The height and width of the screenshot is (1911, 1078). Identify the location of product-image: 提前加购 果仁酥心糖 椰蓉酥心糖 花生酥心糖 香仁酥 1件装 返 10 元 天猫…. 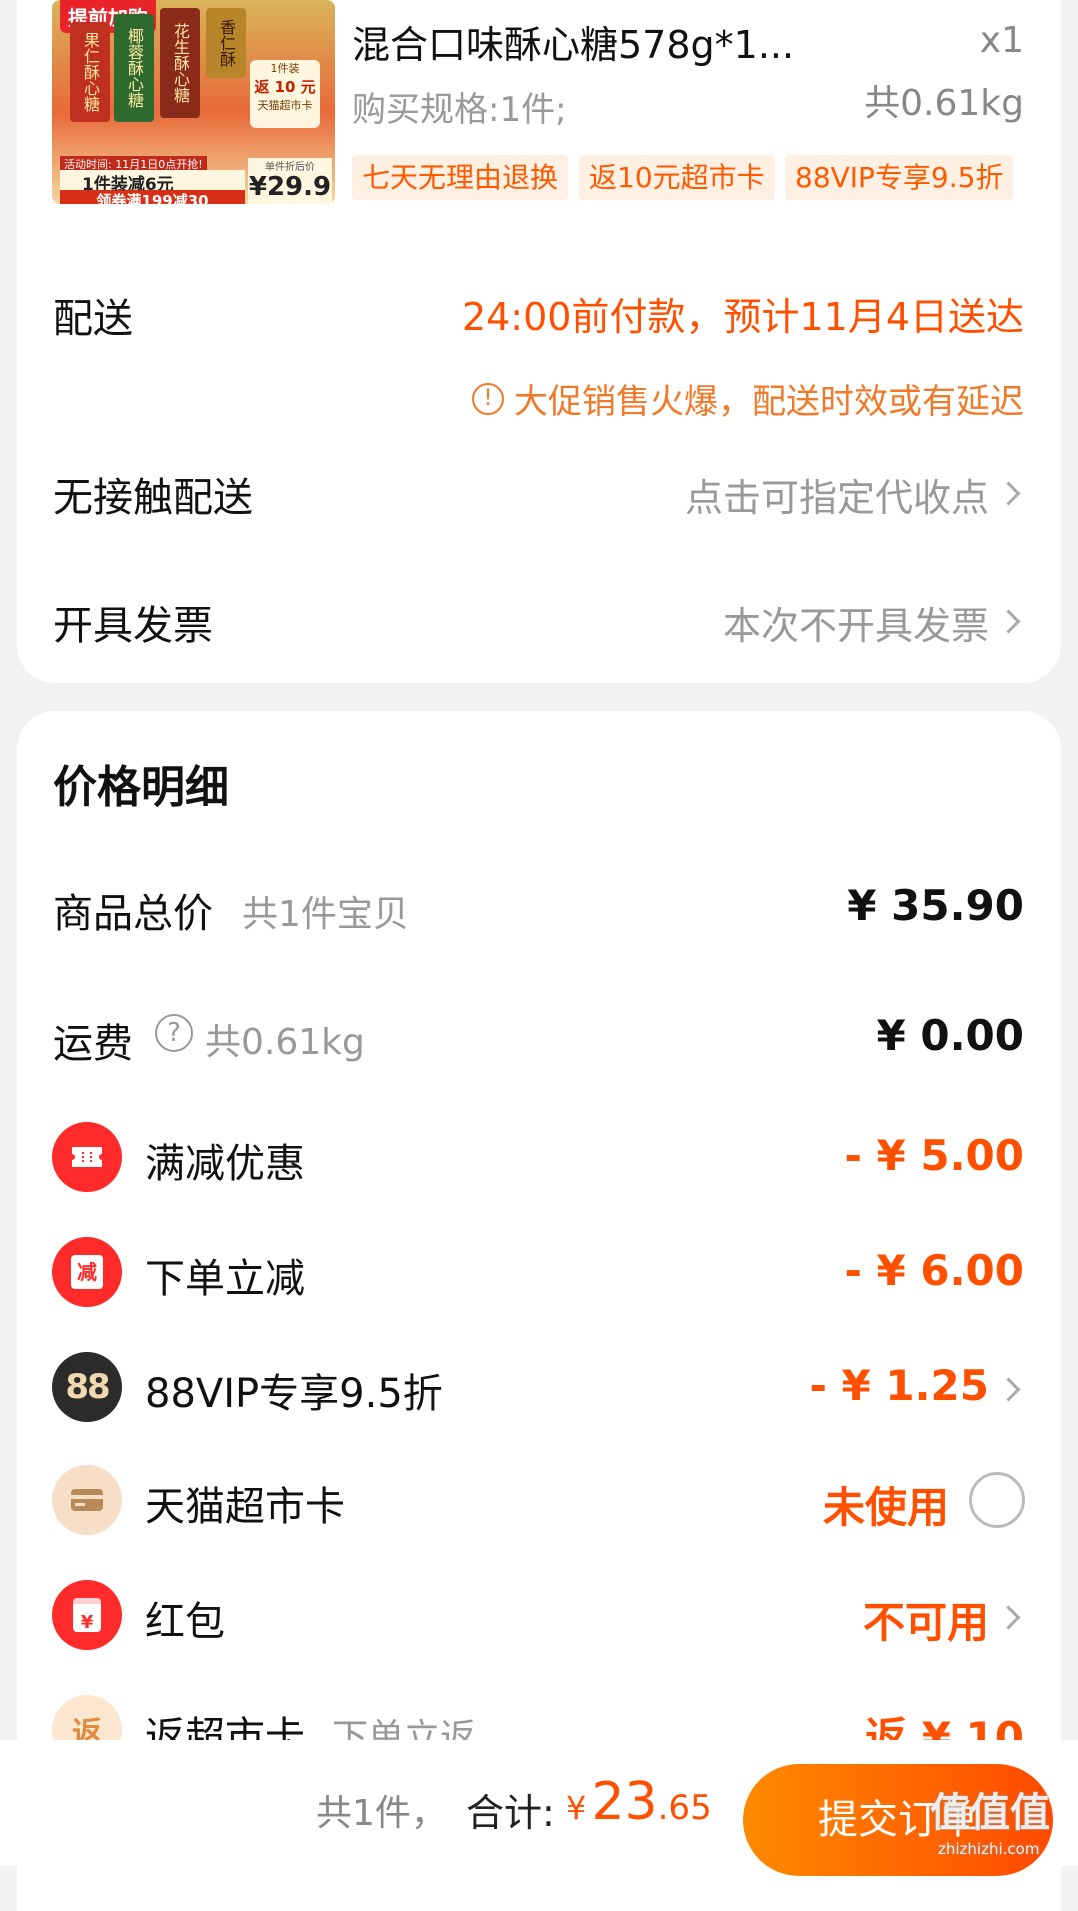
(193, 102).